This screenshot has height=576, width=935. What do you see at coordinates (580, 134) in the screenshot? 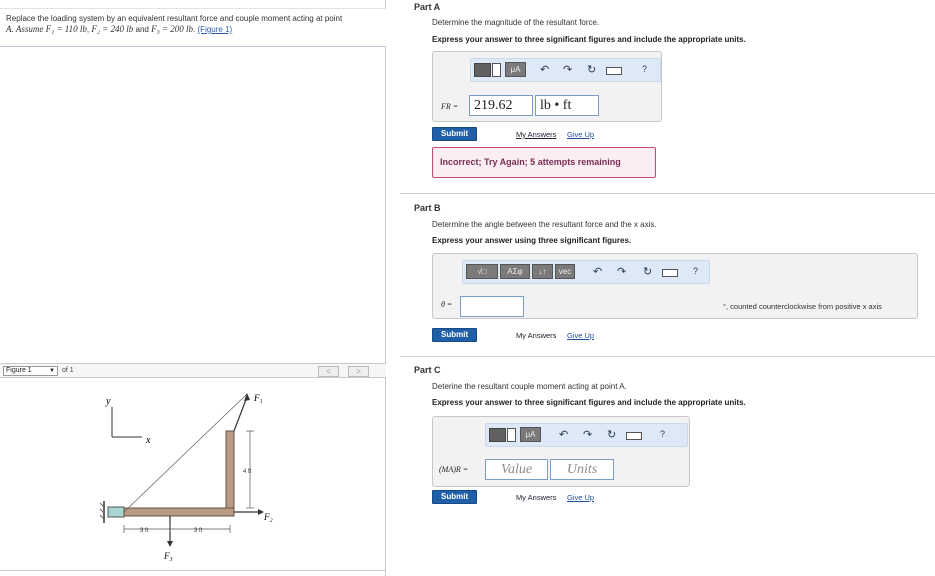
I see `part-a-give-up-link: Give Up` at bounding box center [580, 134].